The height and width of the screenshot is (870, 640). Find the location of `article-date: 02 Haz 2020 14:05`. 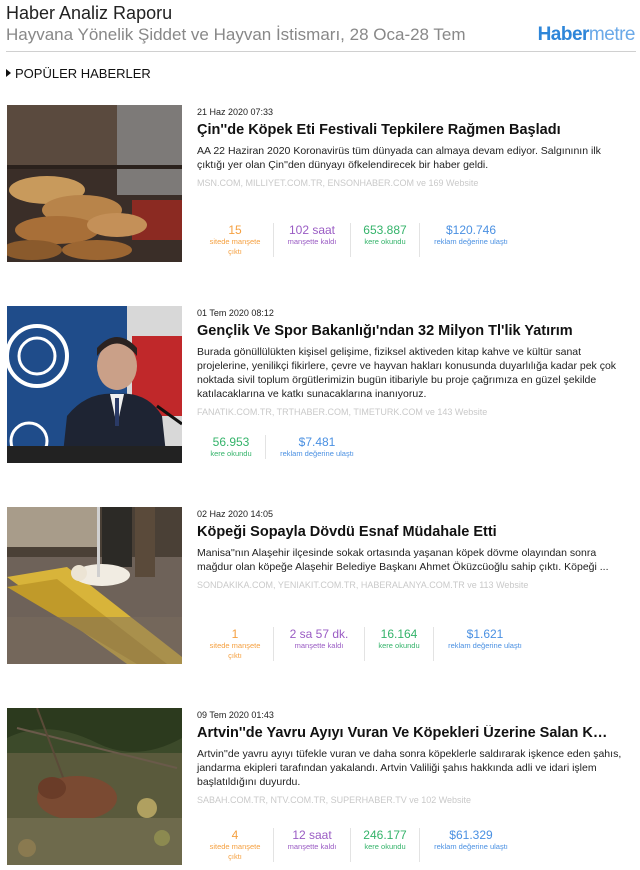

article-date: 02 Haz 2020 14:05 is located at coordinates (235, 514).